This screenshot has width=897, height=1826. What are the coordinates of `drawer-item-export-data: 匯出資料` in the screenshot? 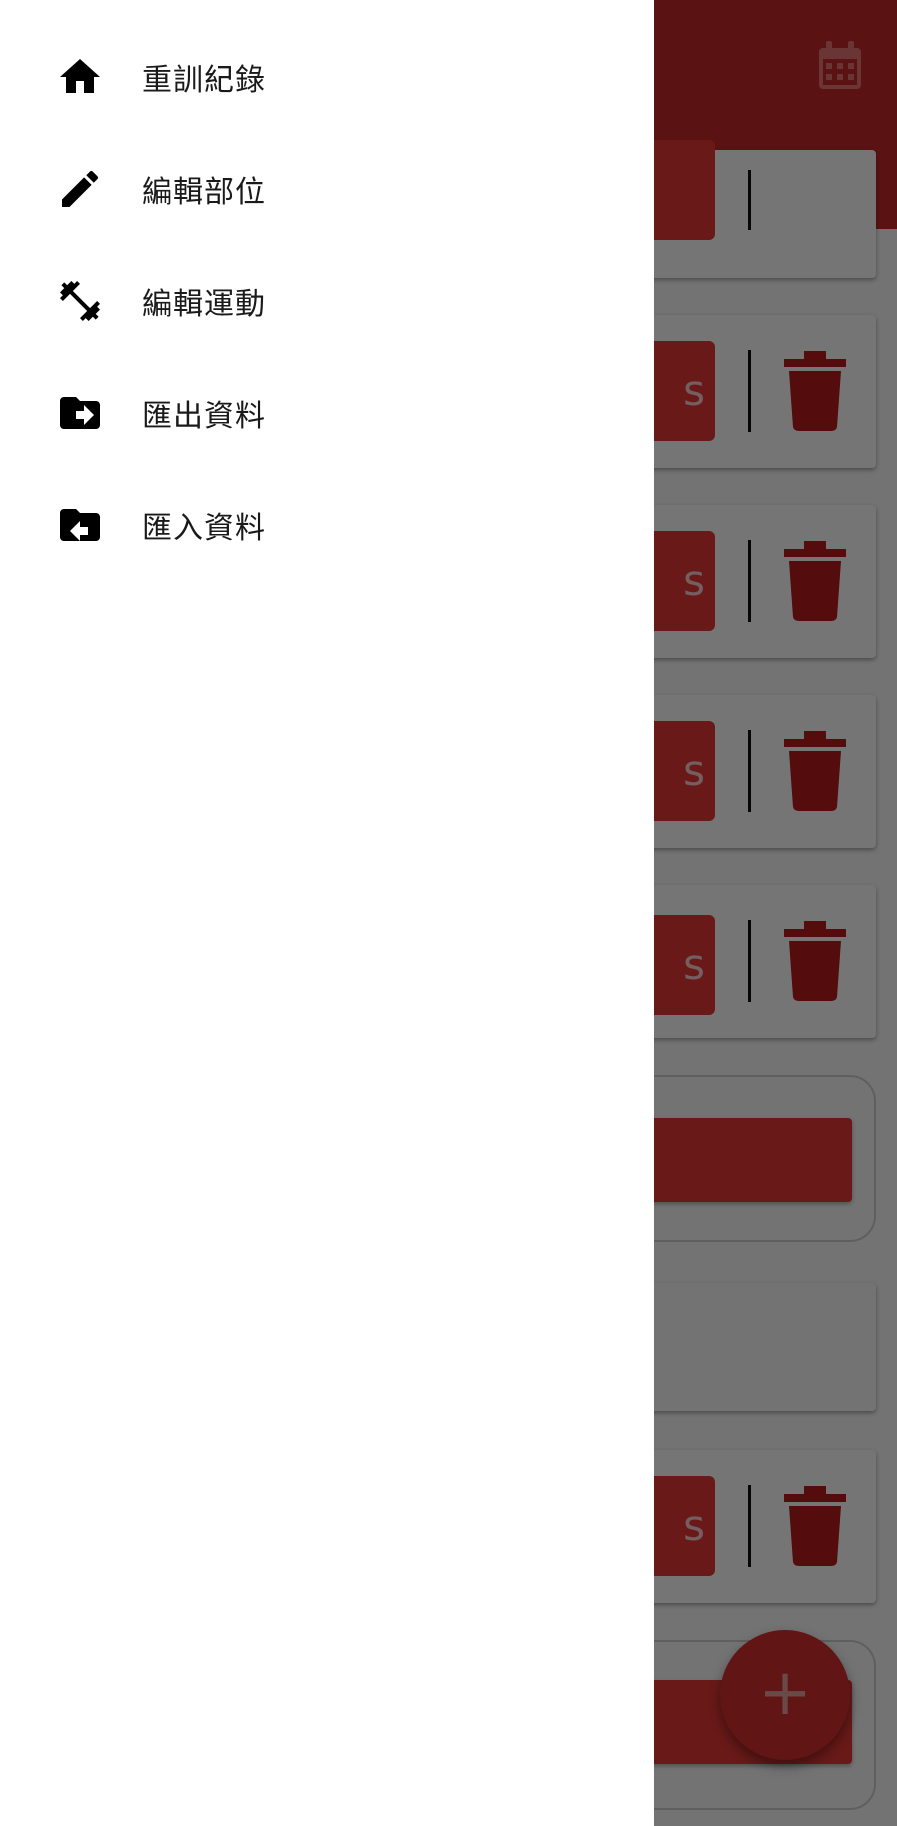 It's located at (327, 413).